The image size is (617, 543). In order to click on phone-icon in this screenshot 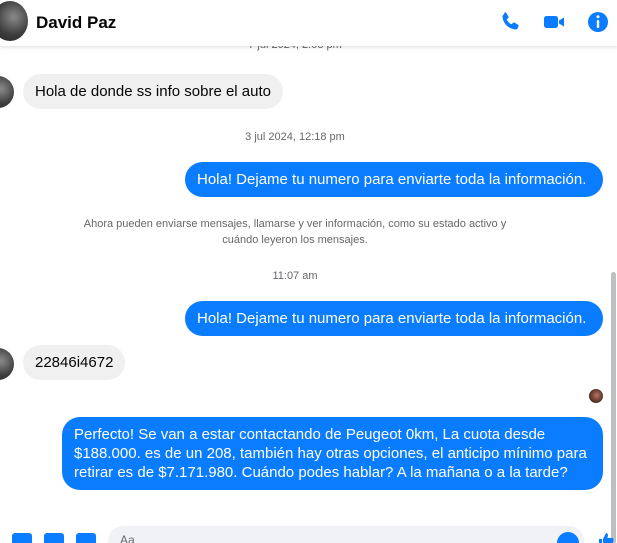, I will do `click(510, 22)`.